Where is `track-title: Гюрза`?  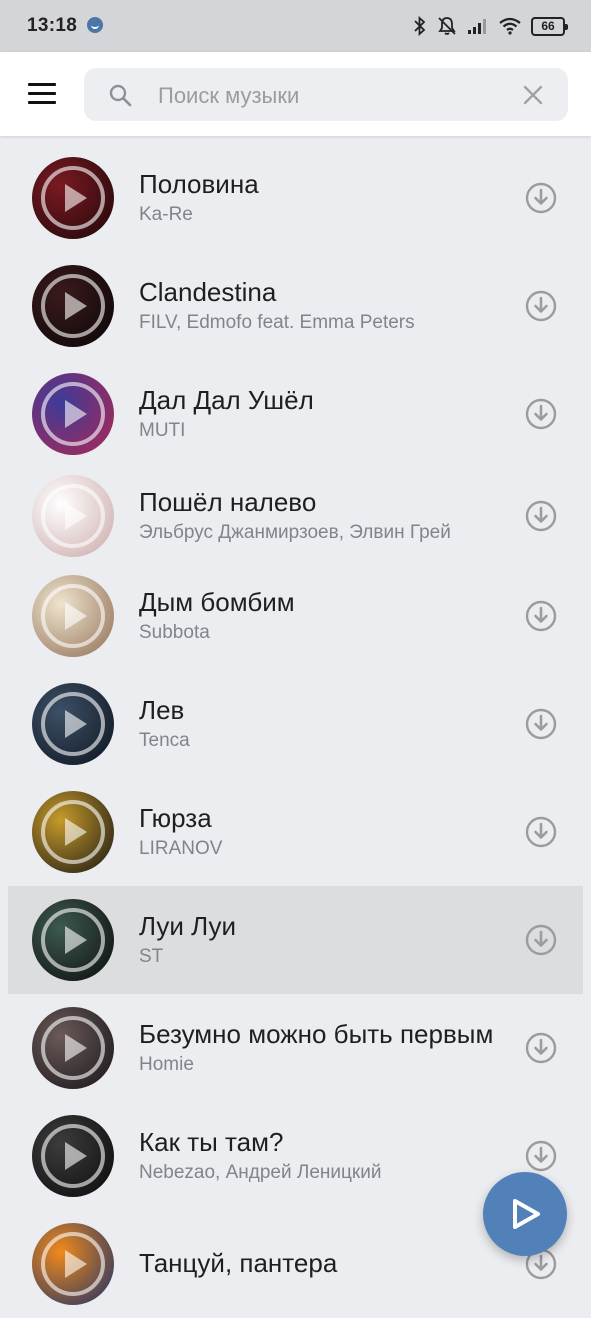
track-title: Гюрза is located at coordinates (175, 818).